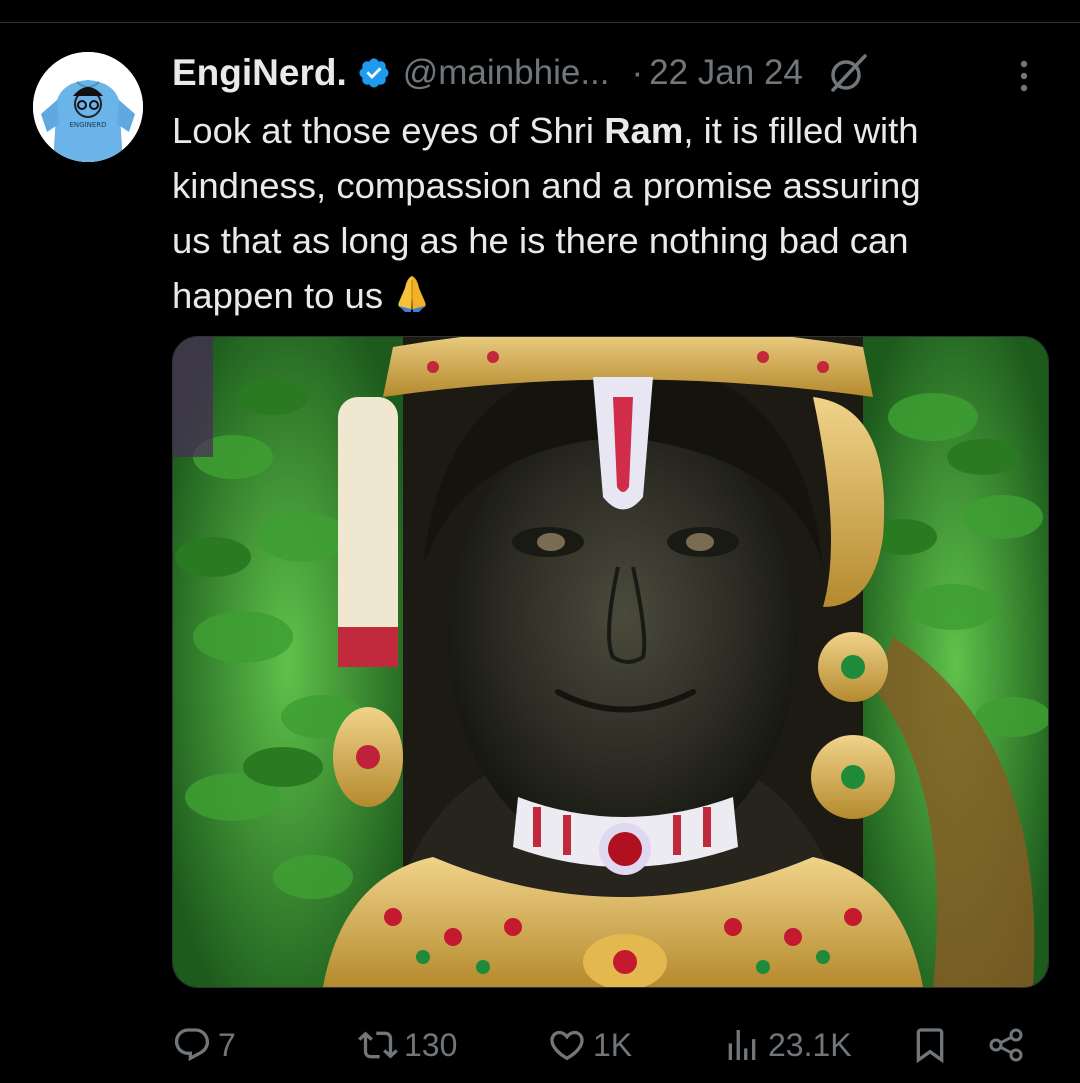  What do you see at coordinates (612, 295) in the screenshot?
I see `tweet-text-line-4: happen to us` at bounding box center [612, 295].